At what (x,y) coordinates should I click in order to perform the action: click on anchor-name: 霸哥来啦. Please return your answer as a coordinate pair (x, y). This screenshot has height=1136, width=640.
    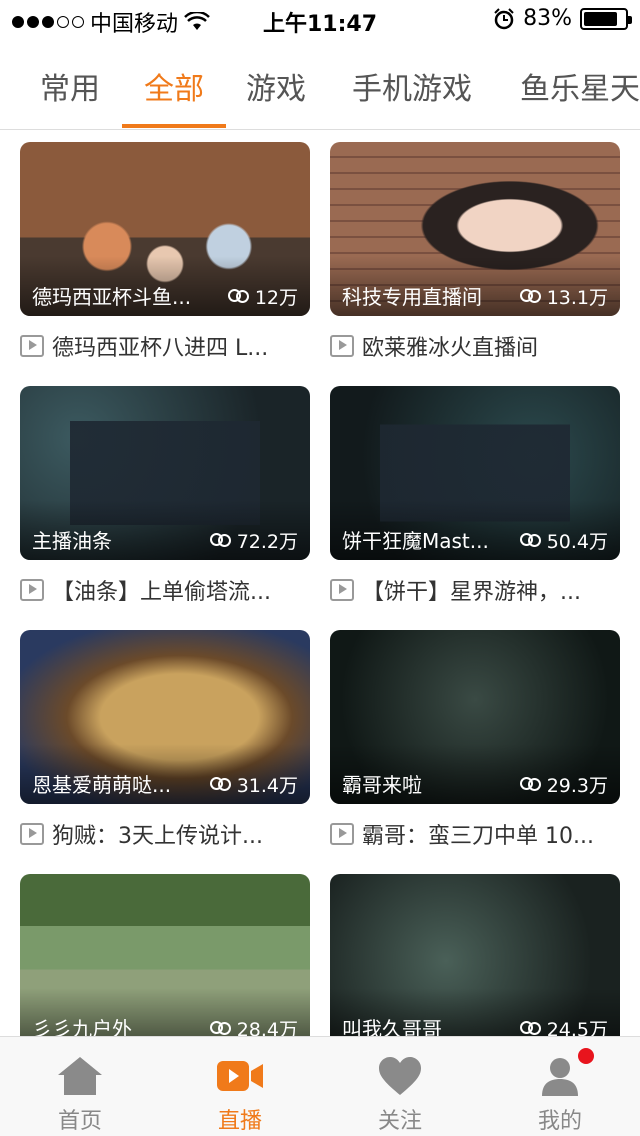
    Looking at the image, I should click on (382, 785).